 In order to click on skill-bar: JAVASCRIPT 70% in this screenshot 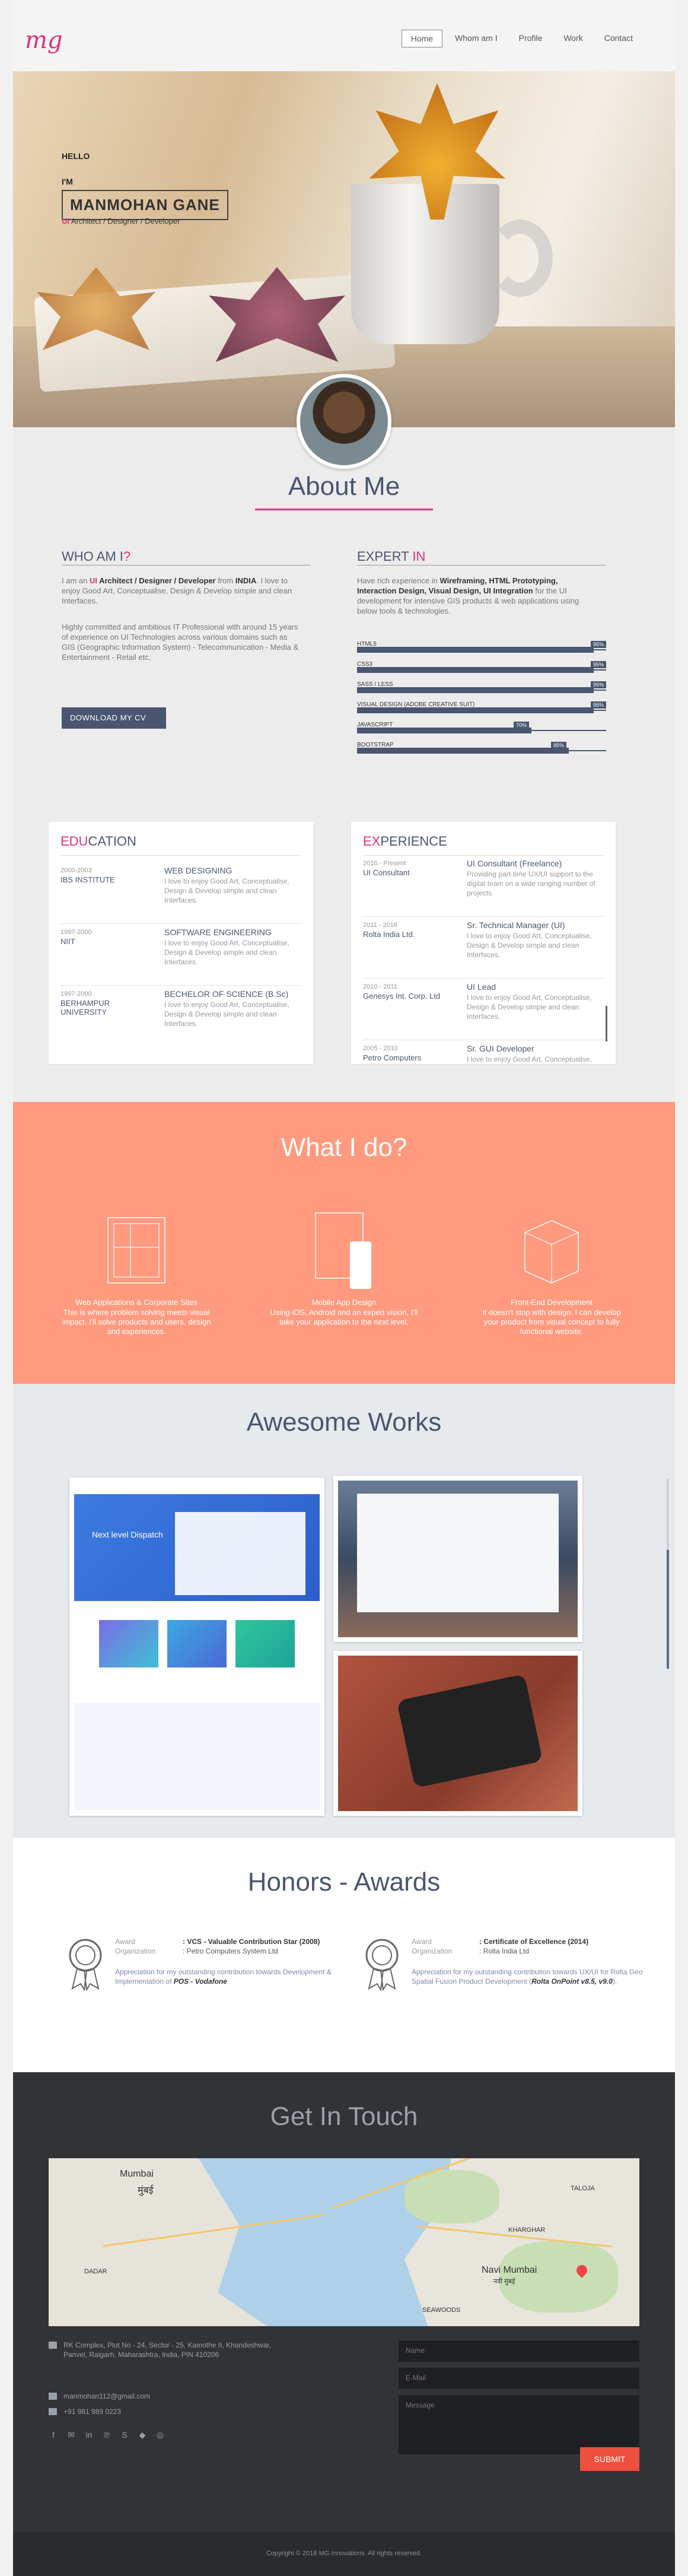, I will do `click(481, 730)`.